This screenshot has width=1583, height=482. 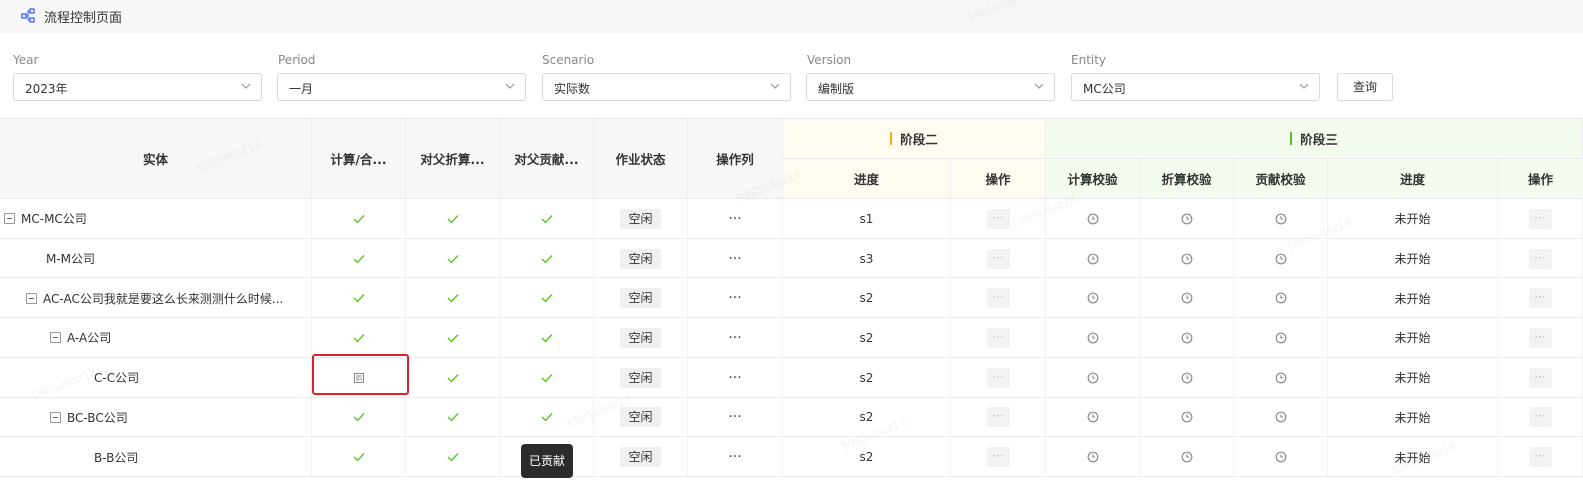 What do you see at coordinates (1413, 179) in the screenshot?
I see `col-header-stage3-progress: 进度` at bounding box center [1413, 179].